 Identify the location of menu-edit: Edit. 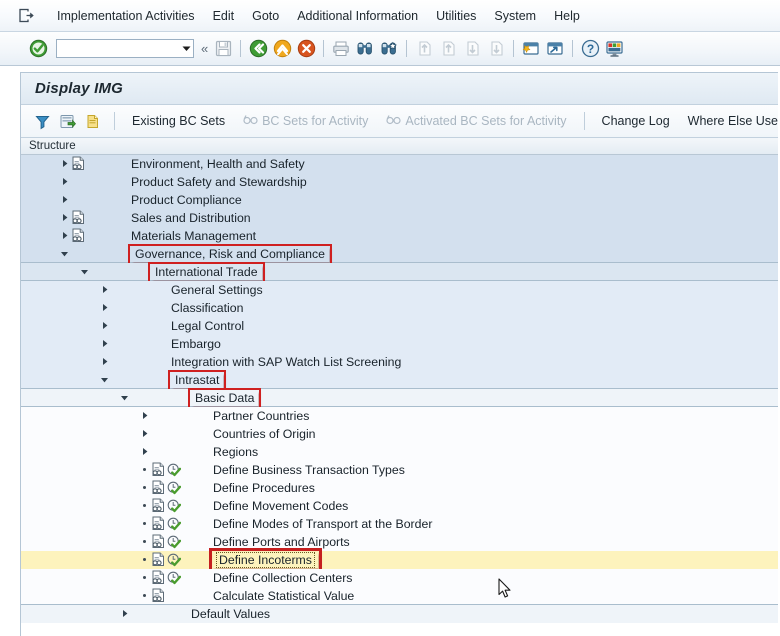
(224, 16).